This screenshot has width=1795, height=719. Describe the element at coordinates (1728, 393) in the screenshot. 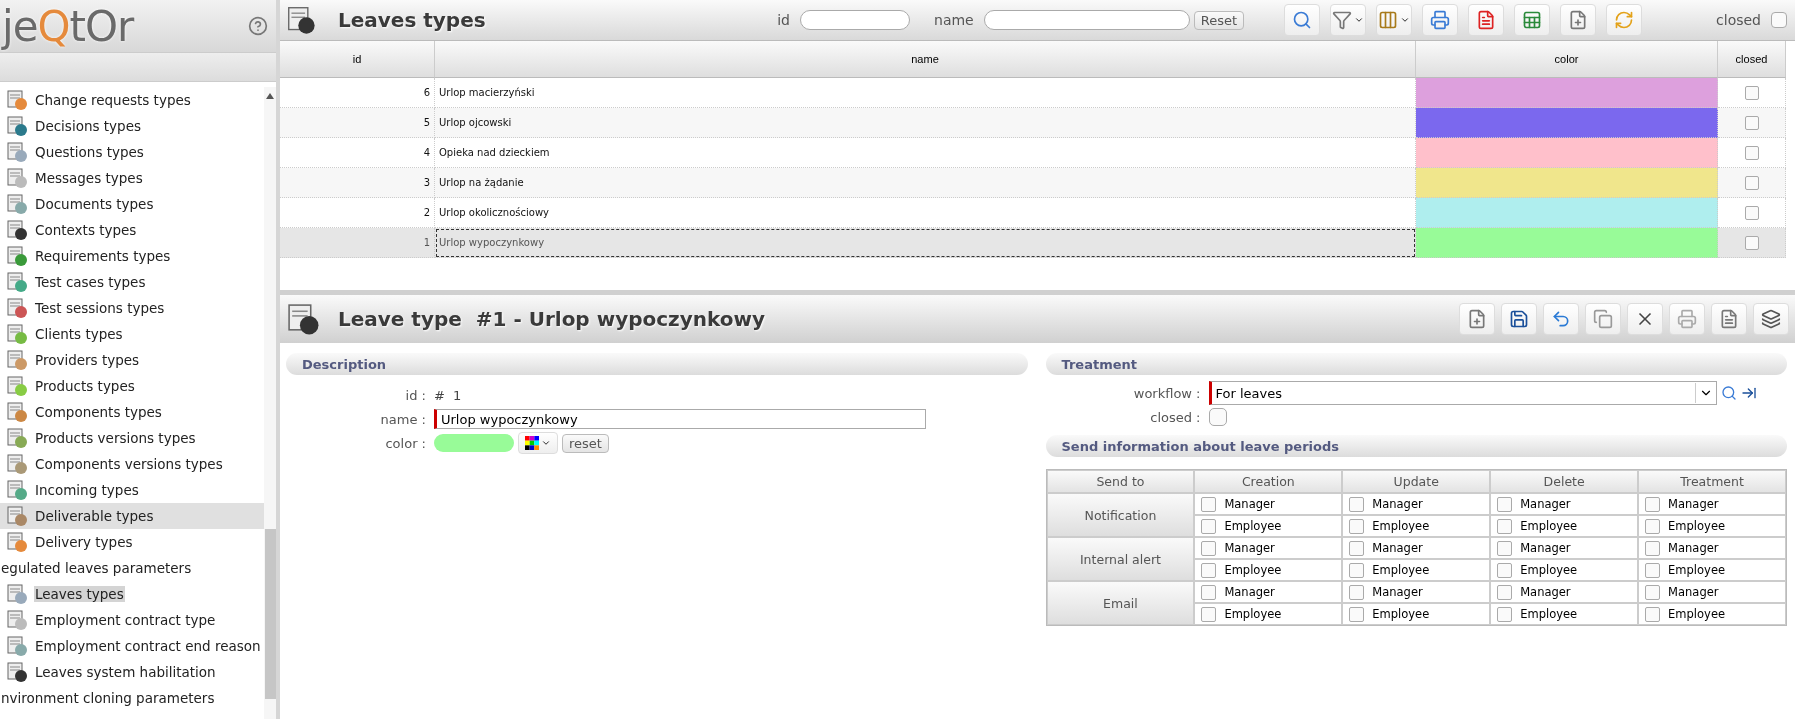

I see `search-icon` at that location.